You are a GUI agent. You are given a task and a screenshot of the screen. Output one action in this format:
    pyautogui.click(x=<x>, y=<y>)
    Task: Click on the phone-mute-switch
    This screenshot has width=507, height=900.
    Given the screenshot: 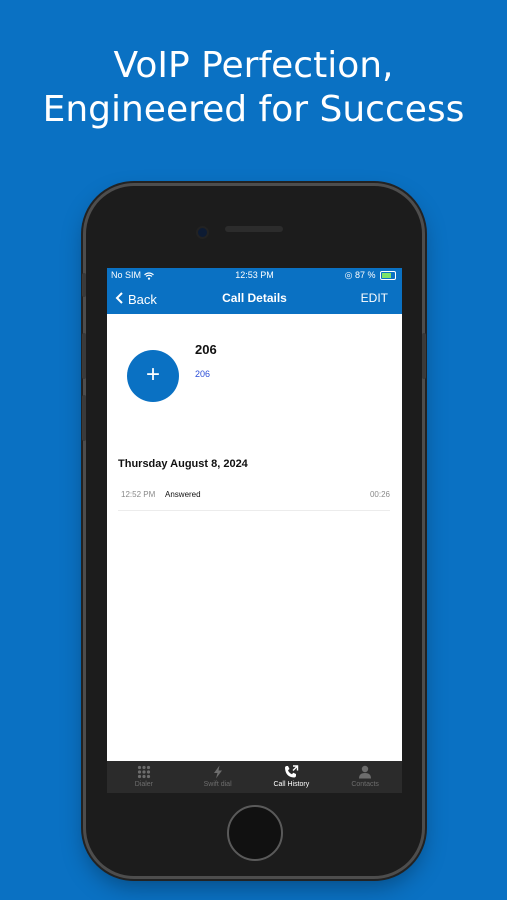 What is the action you would take?
    pyautogui.click(x=84, y=285)
    